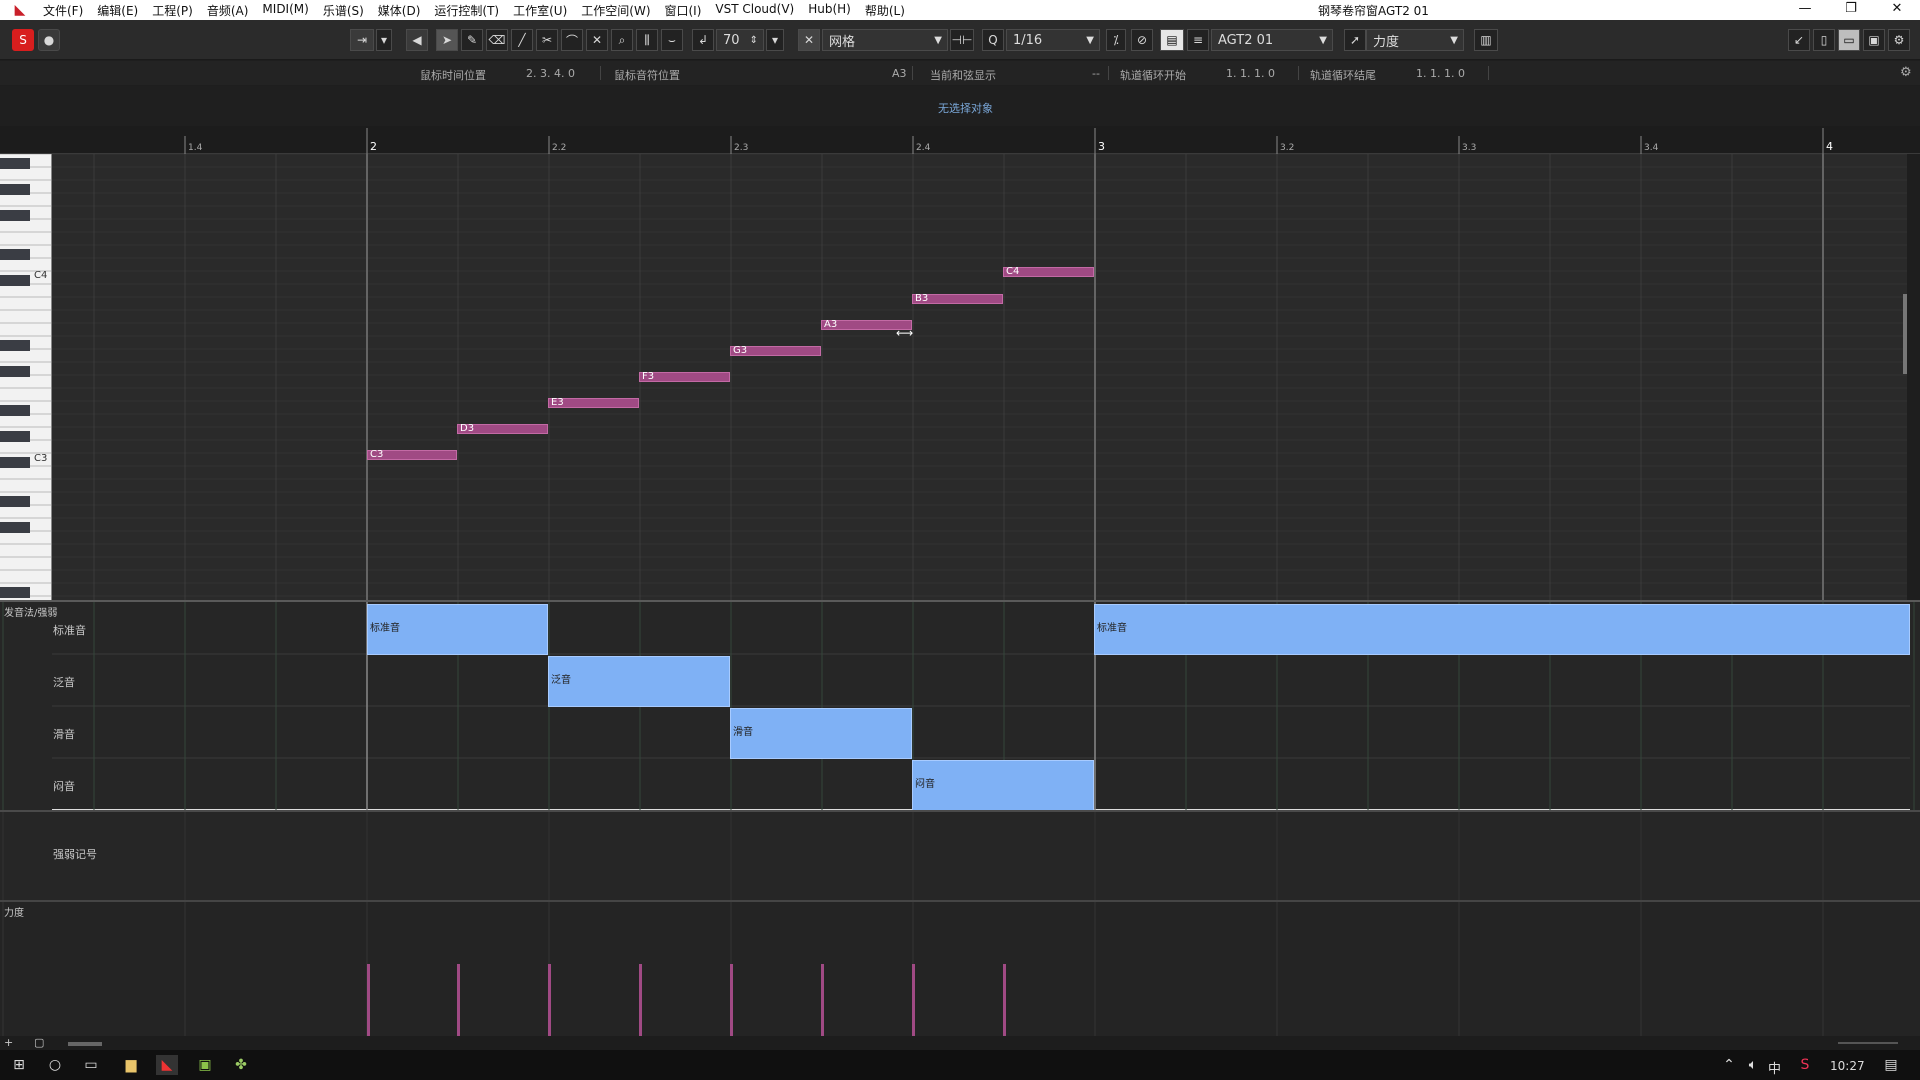 The image size is (1920, 1080). I want to click on menu-edit: 编辑(E), so click(117, 10).